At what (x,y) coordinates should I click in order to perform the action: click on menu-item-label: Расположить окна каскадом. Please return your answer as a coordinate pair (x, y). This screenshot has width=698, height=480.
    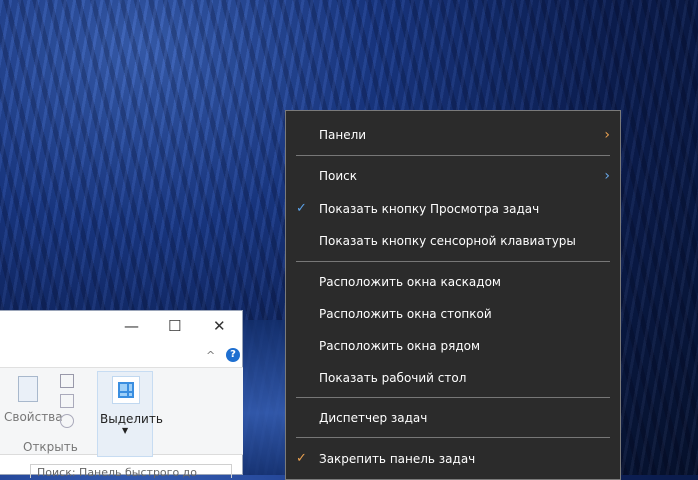
    Looking at the image, I should click on (410, 282).